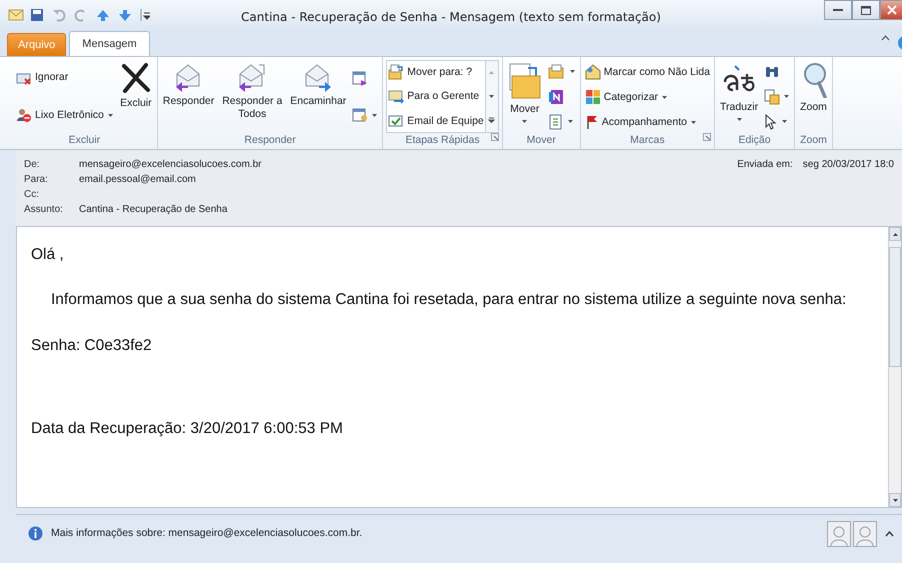 The height and width of the screenshot is (563, 902). I want to click on customize-menu-icon, so click(145, 15).